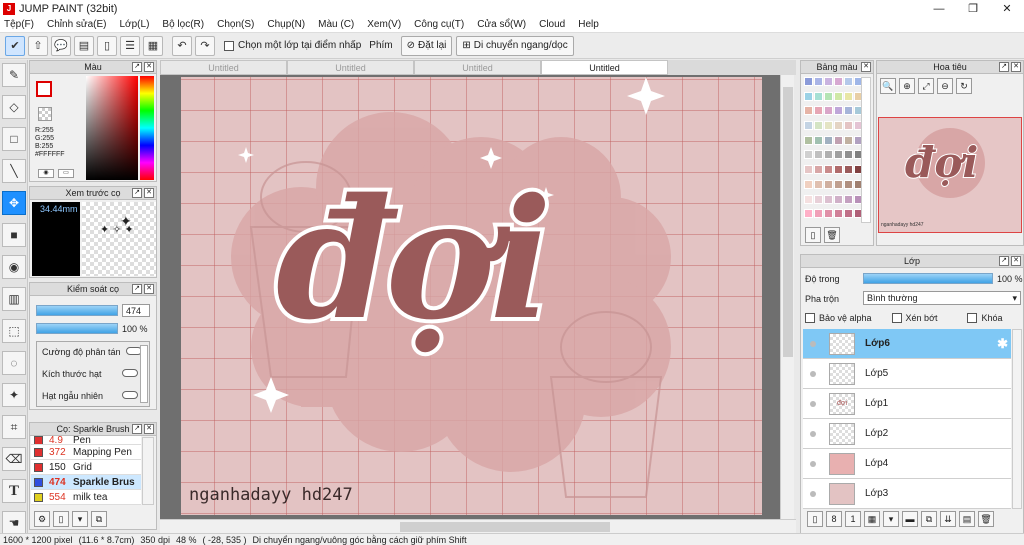 This screenshot has height=545, width=1024. Describe the element at coordinates (426, 45) in the screenshot. I see `reset-button: ⊘ Đặt lại` at that location.